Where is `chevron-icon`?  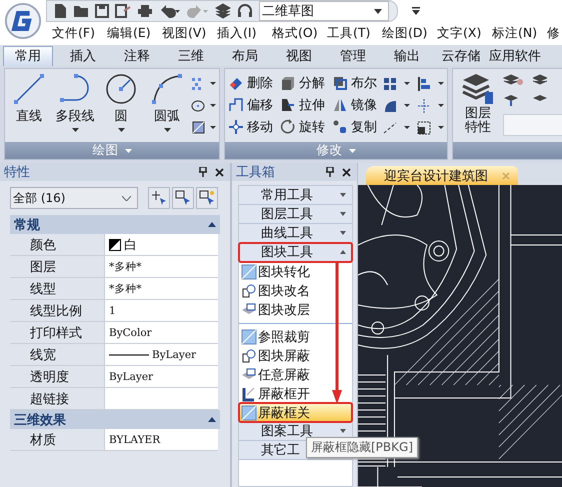
chevron-icon is located at coordinates (126, 198).